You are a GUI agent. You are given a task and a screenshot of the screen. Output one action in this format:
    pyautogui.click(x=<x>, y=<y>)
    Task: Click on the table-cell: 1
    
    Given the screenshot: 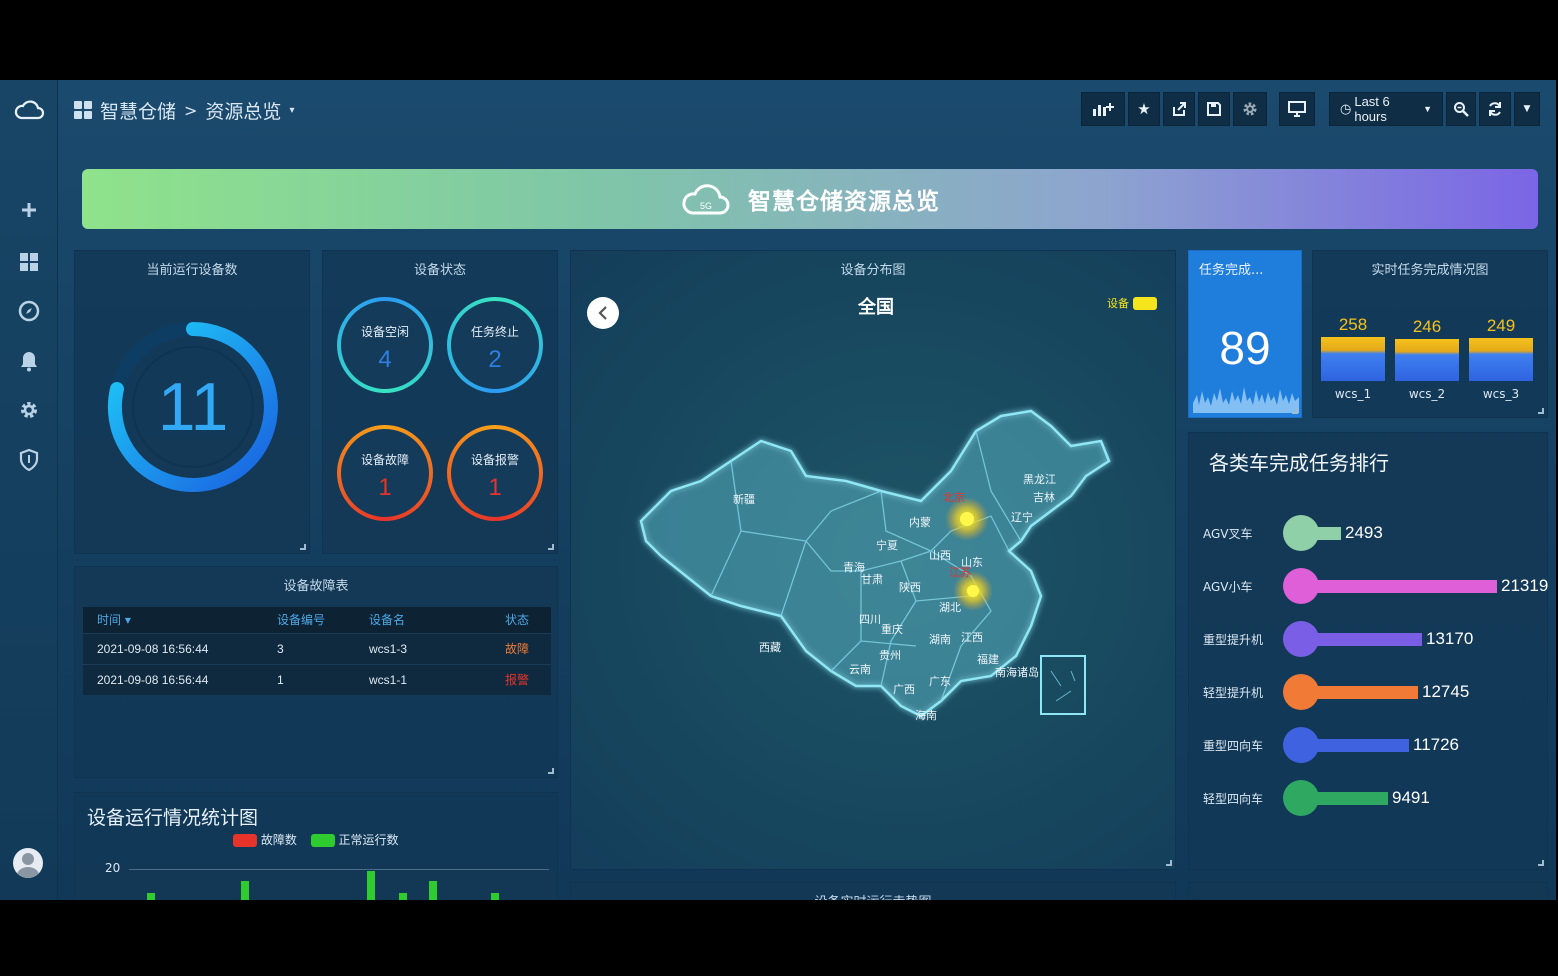 What is the action you would take?
    pyautogui.click(x=309, y=679)
    